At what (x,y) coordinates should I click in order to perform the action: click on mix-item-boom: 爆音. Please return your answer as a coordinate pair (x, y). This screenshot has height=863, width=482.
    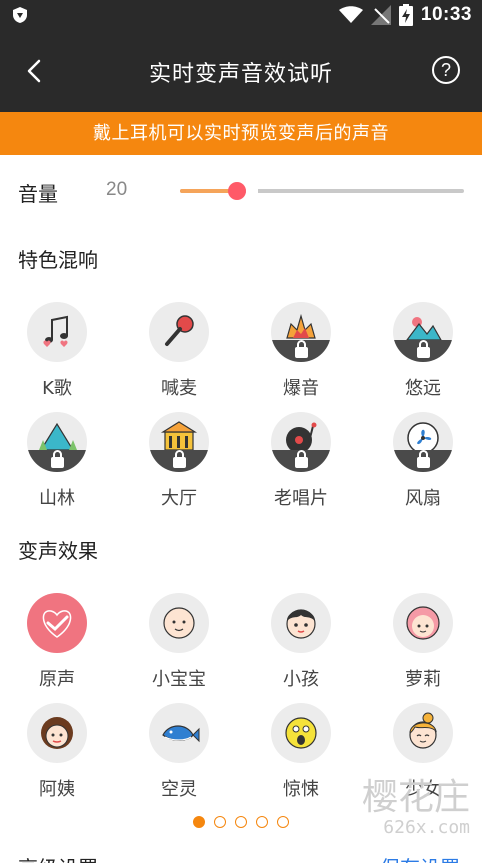
    Looking at the image, I should click on (301, 355).